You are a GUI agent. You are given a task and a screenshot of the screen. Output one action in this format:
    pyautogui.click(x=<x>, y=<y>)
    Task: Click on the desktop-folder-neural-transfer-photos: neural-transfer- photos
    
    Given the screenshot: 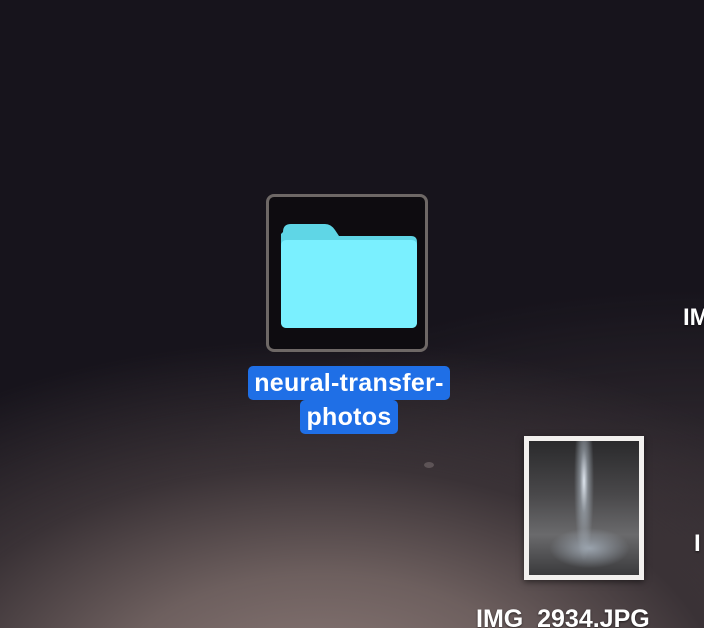 What is the action you would take?
    pyautogui.click(x=349, y=319)
    